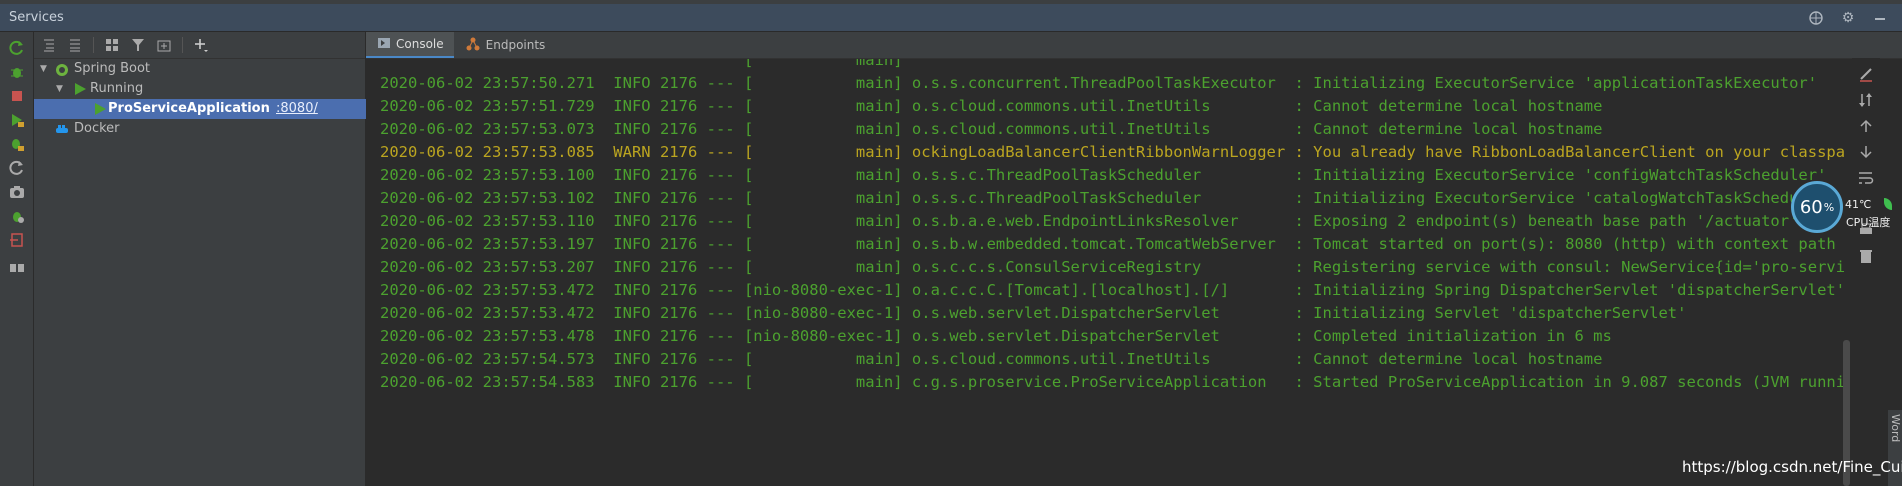 The image size is (1902, 486). I want to click on tree-item-spring-boot: ▼ Spring Boot, so click(200, 69).